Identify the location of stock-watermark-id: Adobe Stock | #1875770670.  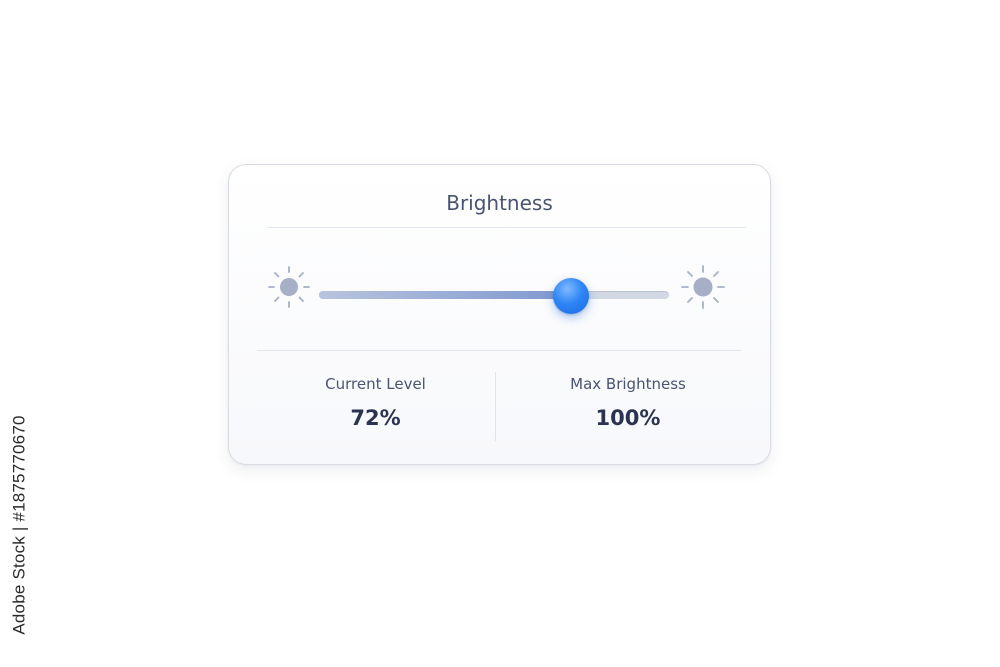
(20, 524).